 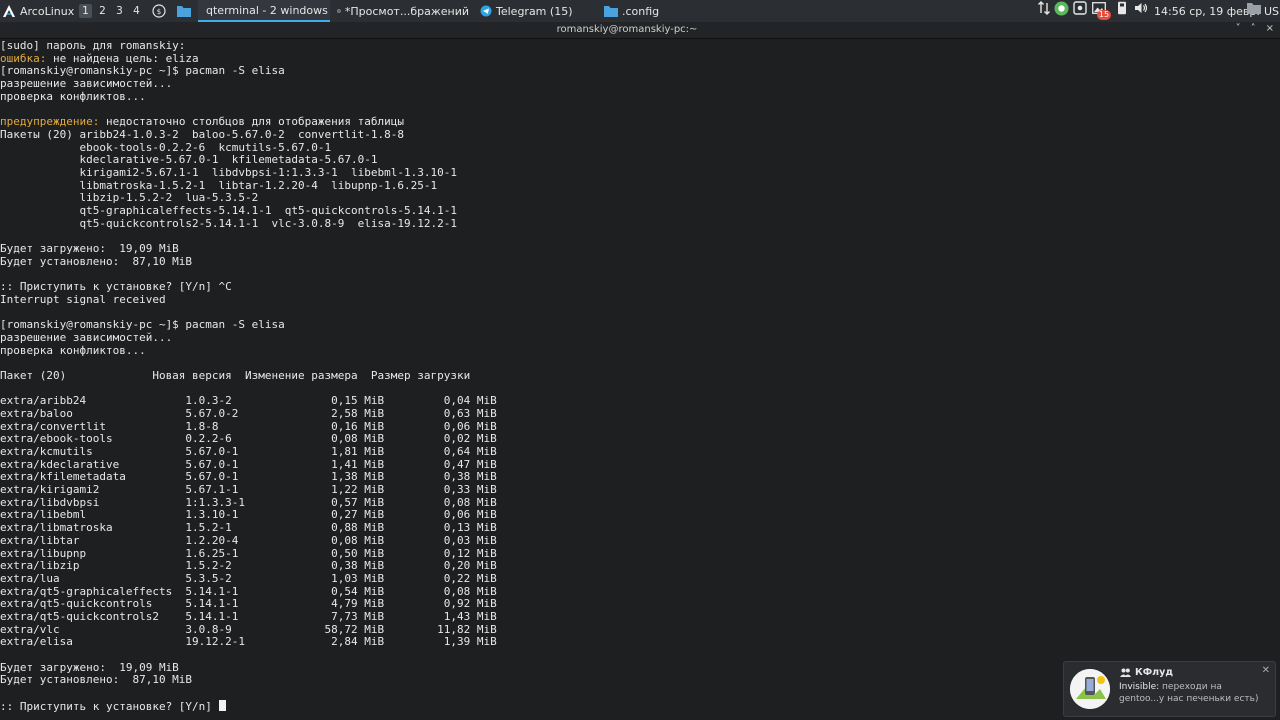 What do you see at coordinates (1125, 672) in the screenshot?
I see `group-chat-icon` at bounding box center [1125, 672].